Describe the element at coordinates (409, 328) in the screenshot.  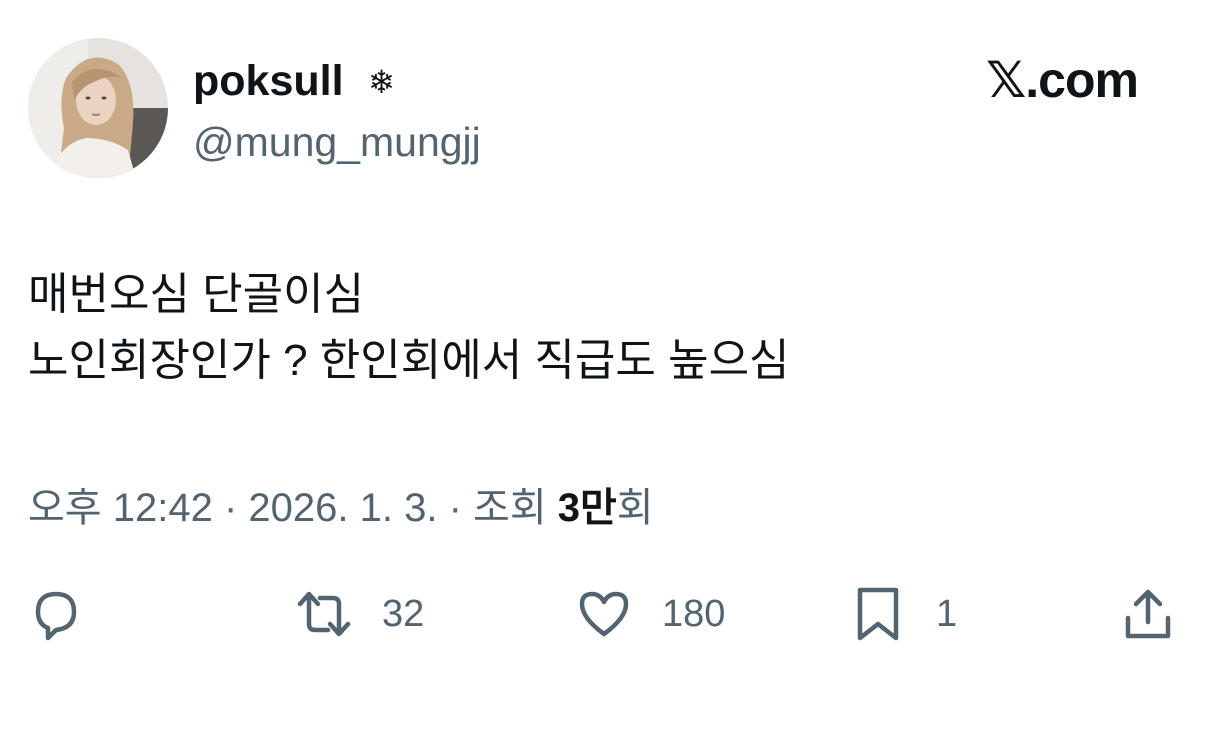
I see `tweet-text: 매번오심 단골이심 노인회장인가 ? 한인회에서 직급도 높으심` at that location.